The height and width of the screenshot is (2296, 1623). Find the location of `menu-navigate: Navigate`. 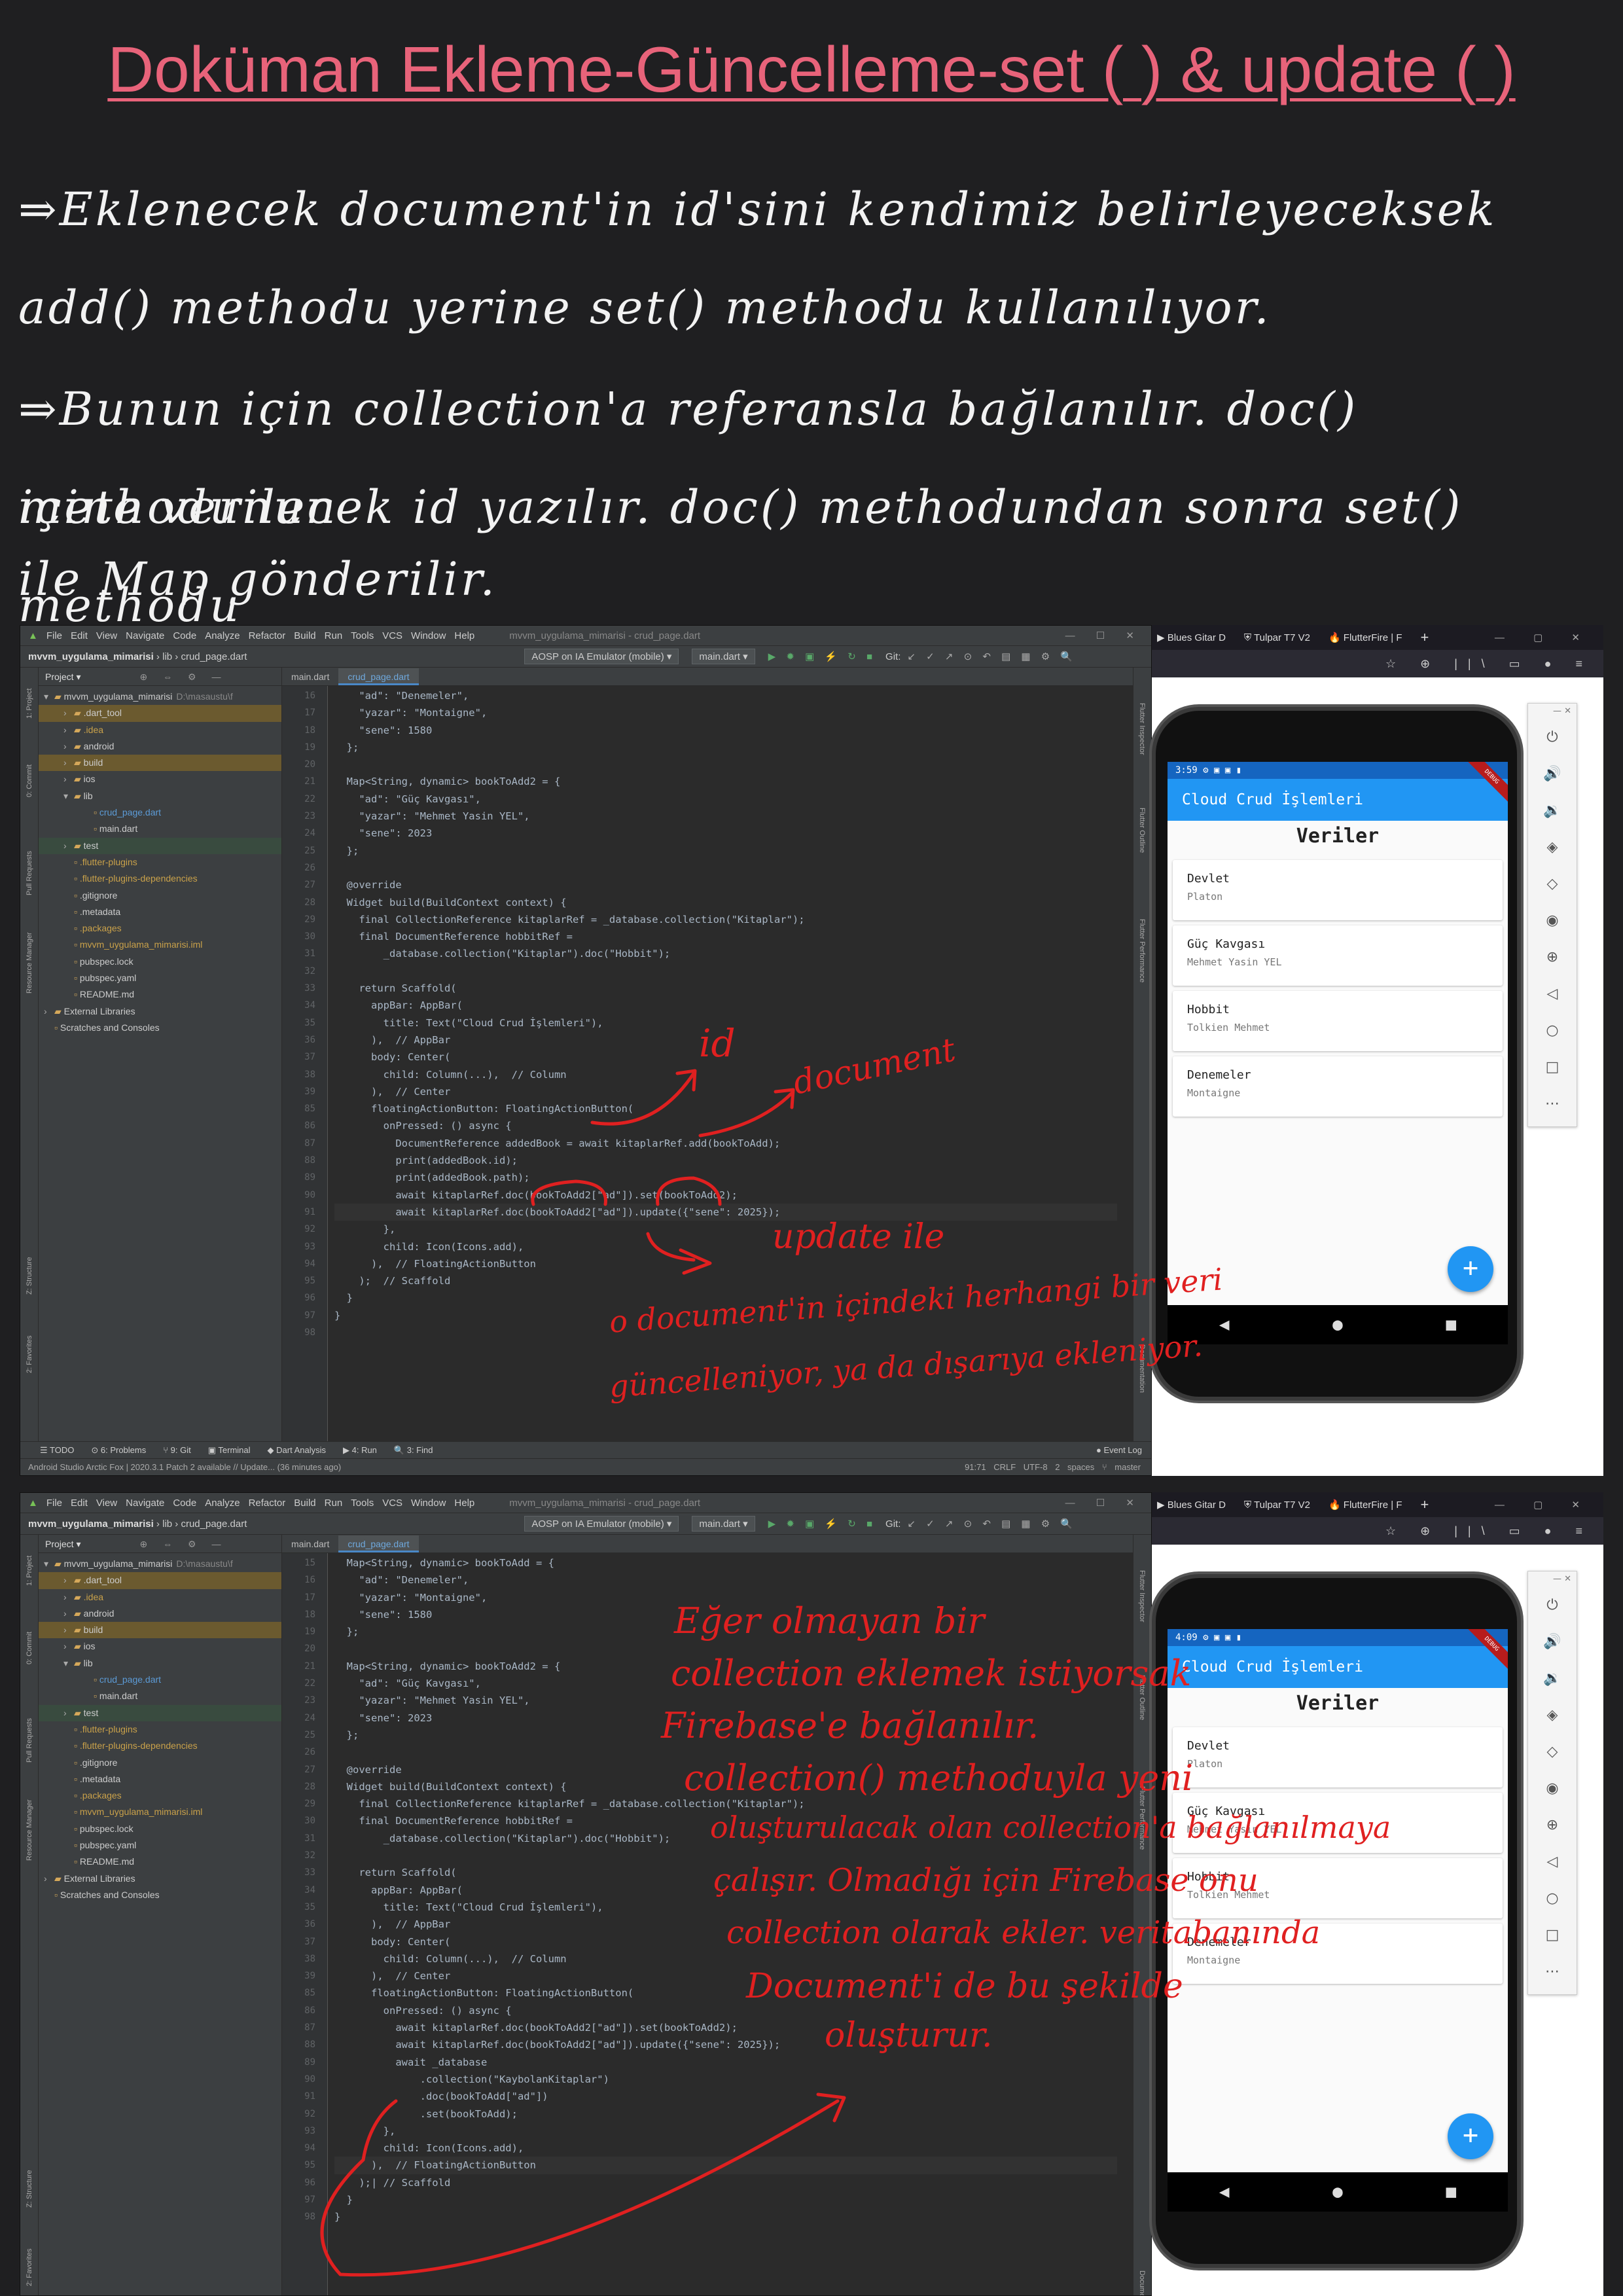

menu-navigate: Navigate is located at coordinates (145, 635).